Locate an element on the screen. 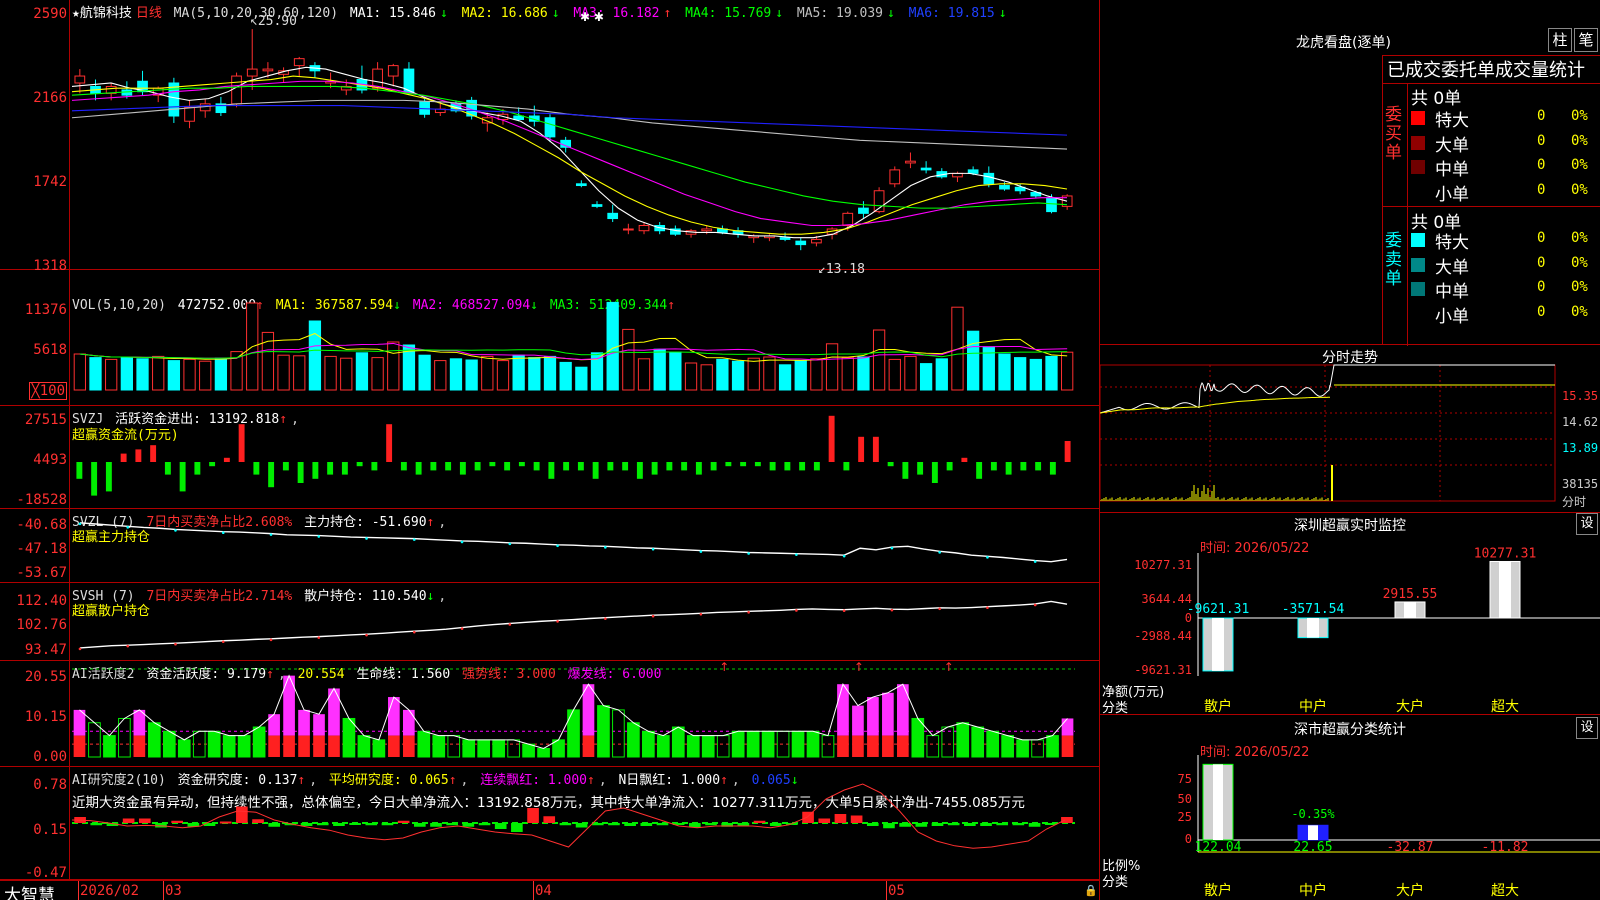  ai-active-chart: ↑ ↑ ↑ is located at coordinates (550, 714).